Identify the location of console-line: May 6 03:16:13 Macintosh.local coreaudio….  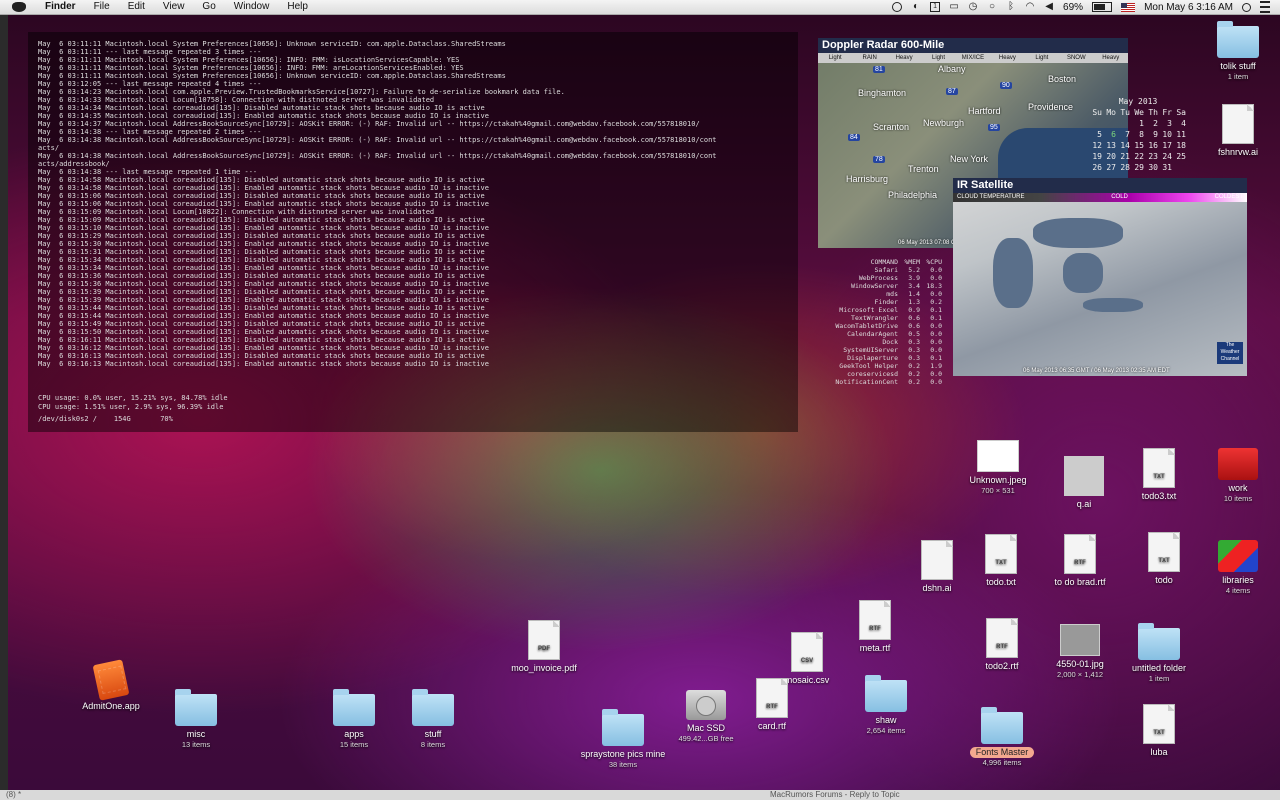
(261, 356).